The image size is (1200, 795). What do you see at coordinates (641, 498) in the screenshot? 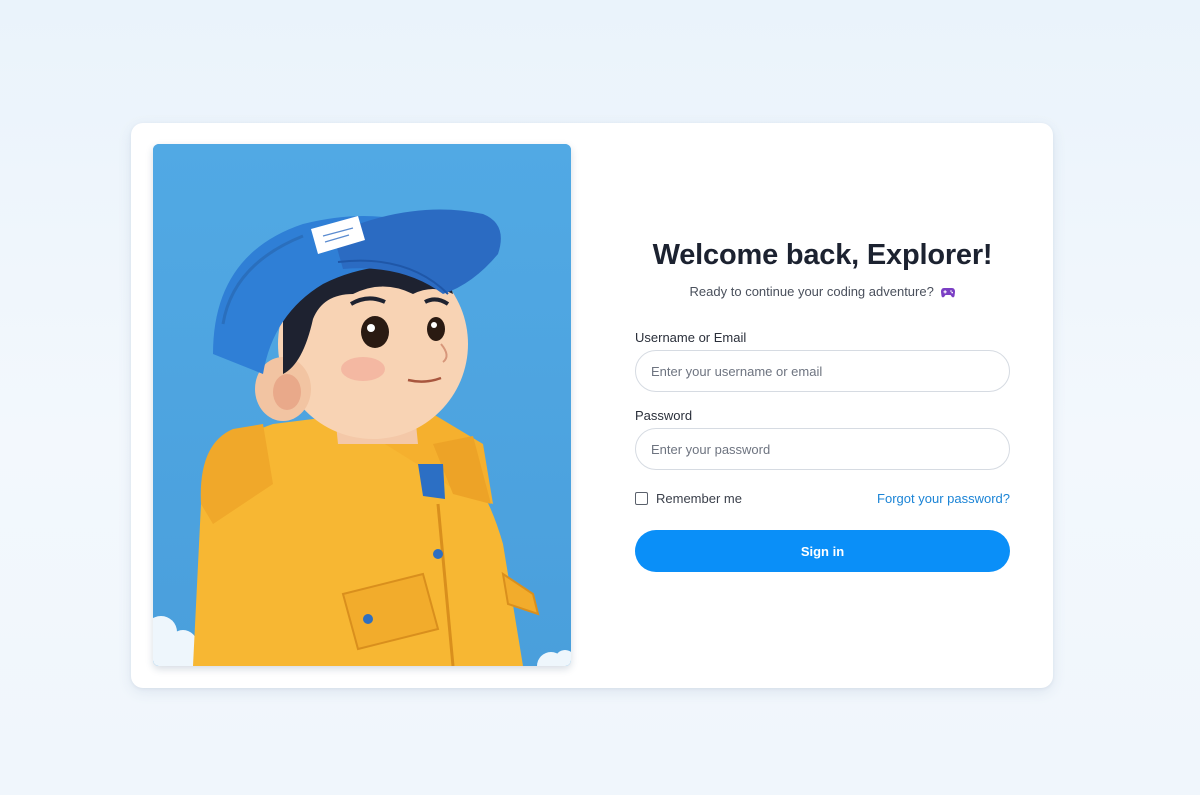
I see `remember-checkbox` at bounding box center [641, 498].